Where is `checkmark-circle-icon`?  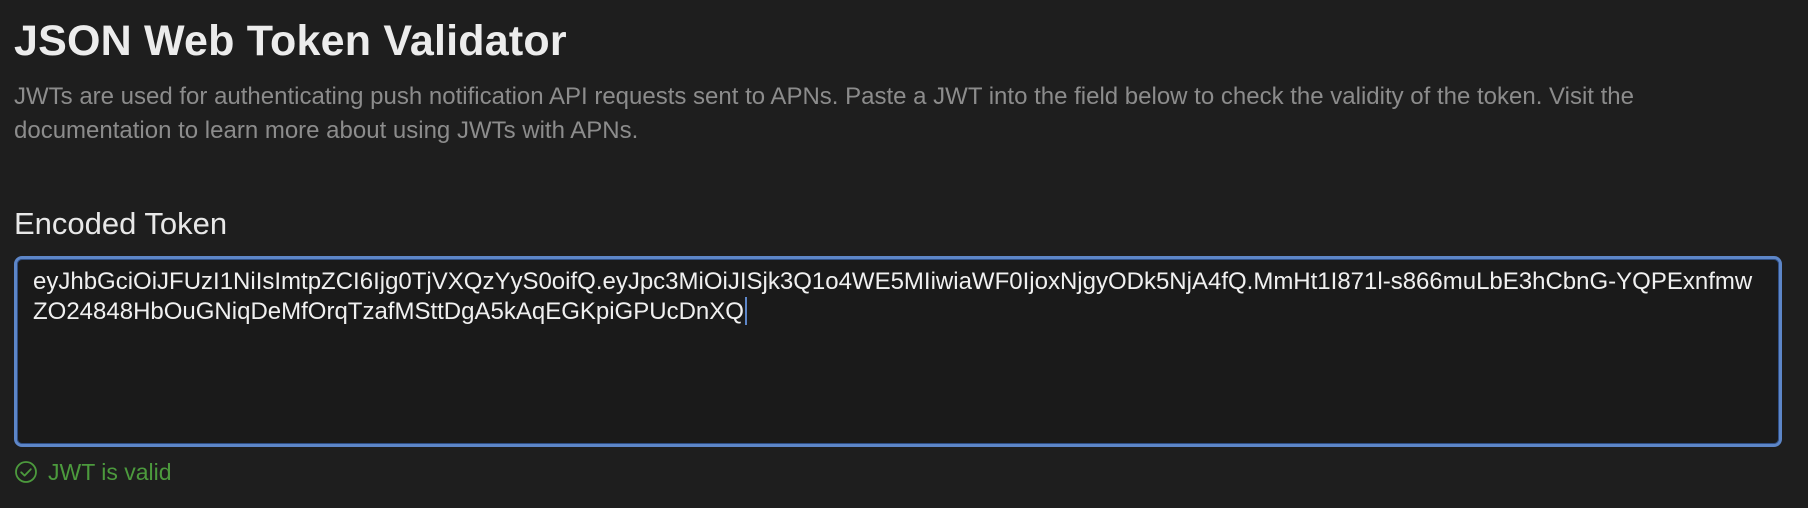
checkmark-circle-icon is located at coordinates (26, 472).